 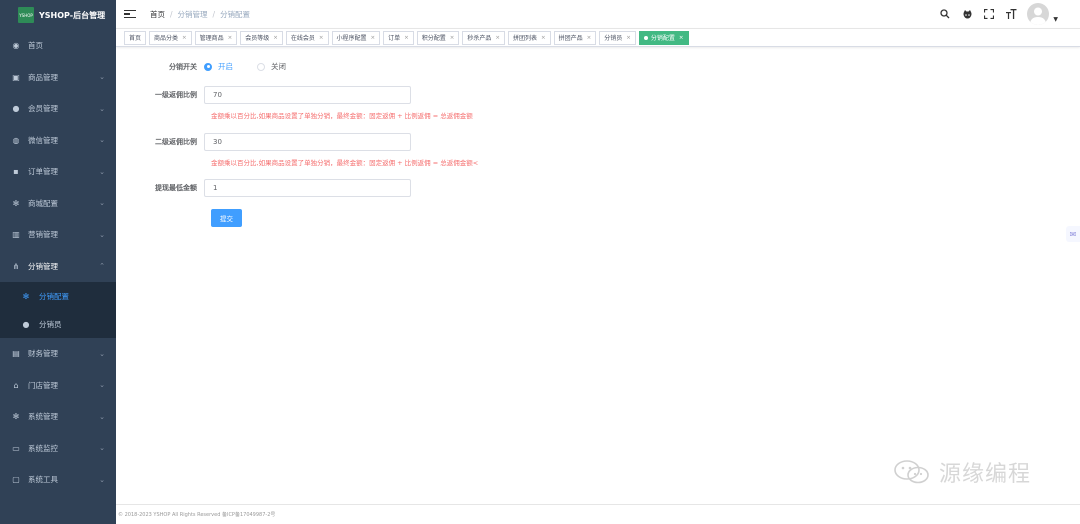 What do you see at coordinates (1073, 234) in the screenshot?
I see `side-widget-icon: ✉` at bounding box center [1073, 234].